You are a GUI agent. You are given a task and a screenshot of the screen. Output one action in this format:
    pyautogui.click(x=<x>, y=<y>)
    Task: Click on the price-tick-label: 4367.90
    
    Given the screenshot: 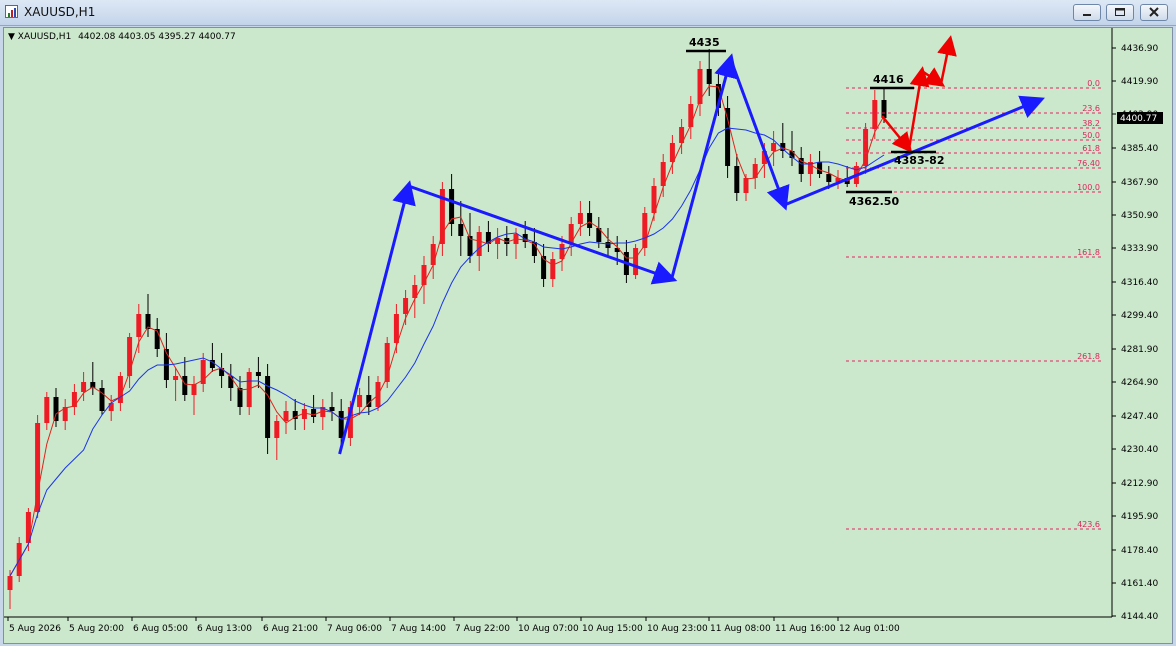 What is the action you would take?
    pyautogui.click(x=1139, y=183)
    